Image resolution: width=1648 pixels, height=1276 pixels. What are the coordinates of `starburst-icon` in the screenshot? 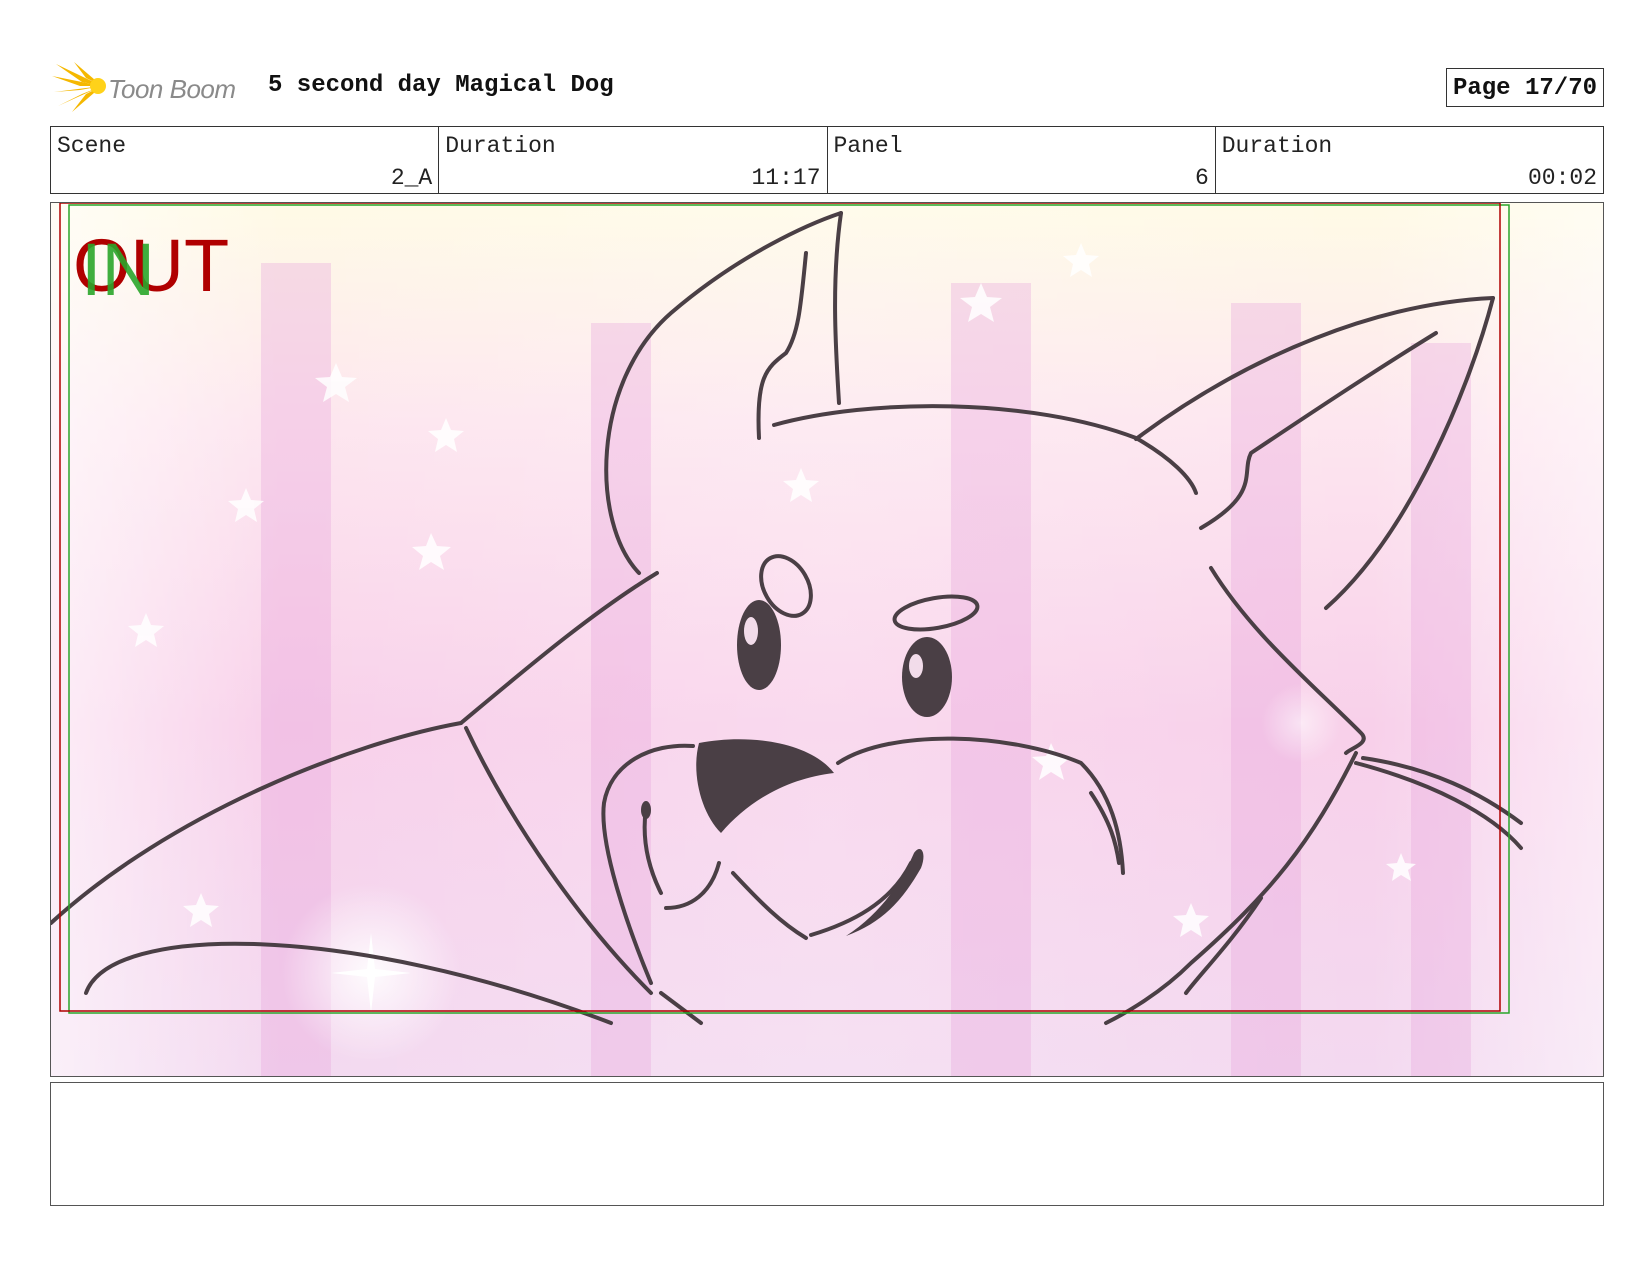 It's located at (79, 87).